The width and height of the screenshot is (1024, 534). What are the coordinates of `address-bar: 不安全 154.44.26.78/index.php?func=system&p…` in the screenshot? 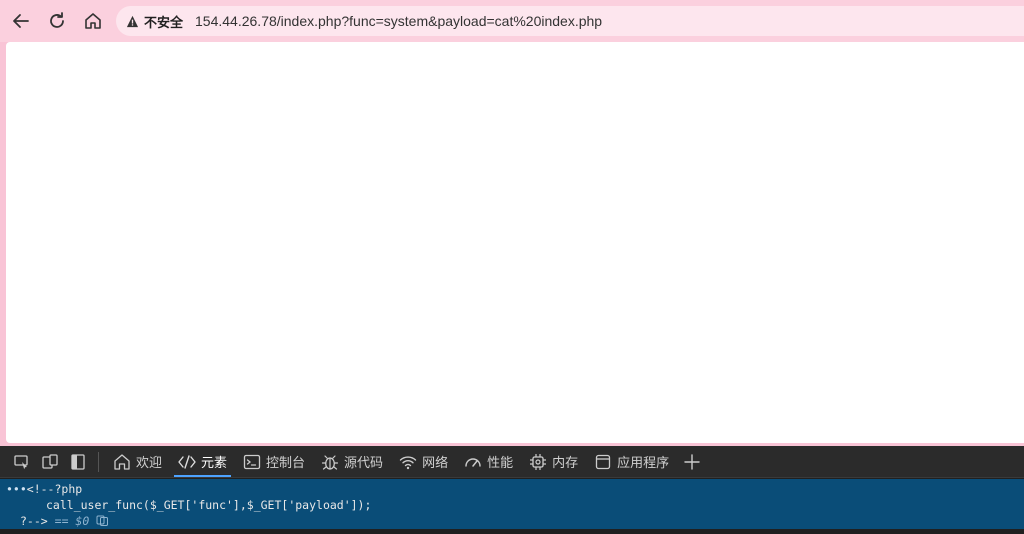 It's located at (570, 21).